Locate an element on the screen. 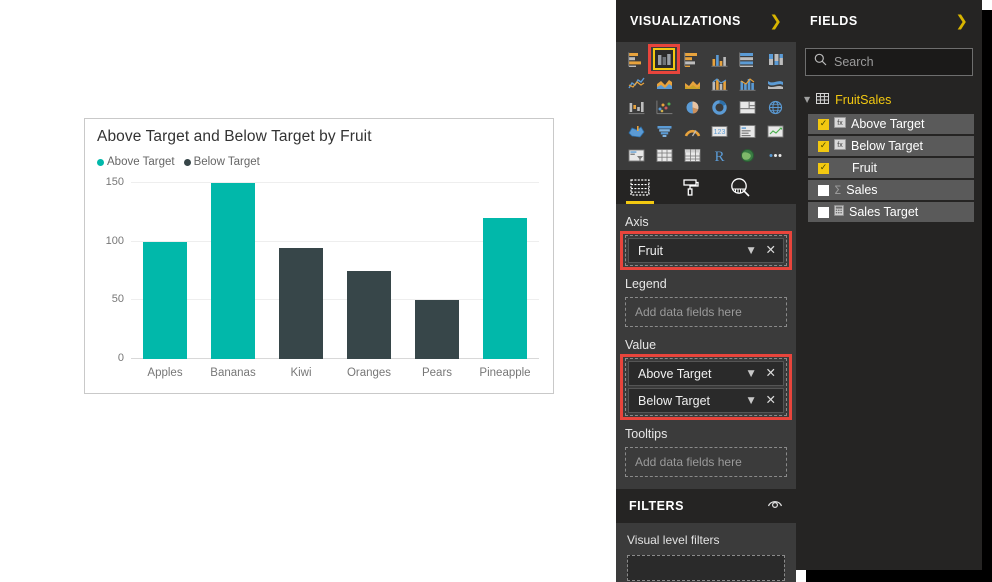 The image size is (992, 582). fields-table-fruitsales: ▼ FruitSales is located at coordinates (889, 101).